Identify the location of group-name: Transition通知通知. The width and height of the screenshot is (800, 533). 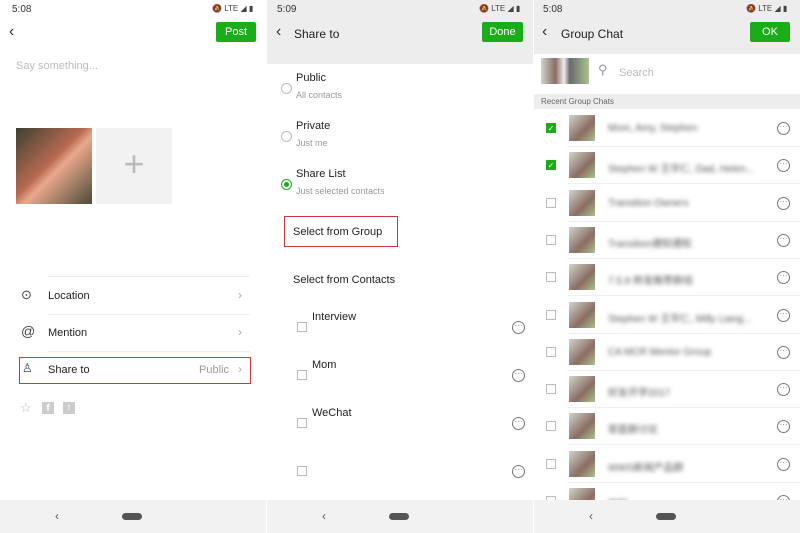
(650, 244).